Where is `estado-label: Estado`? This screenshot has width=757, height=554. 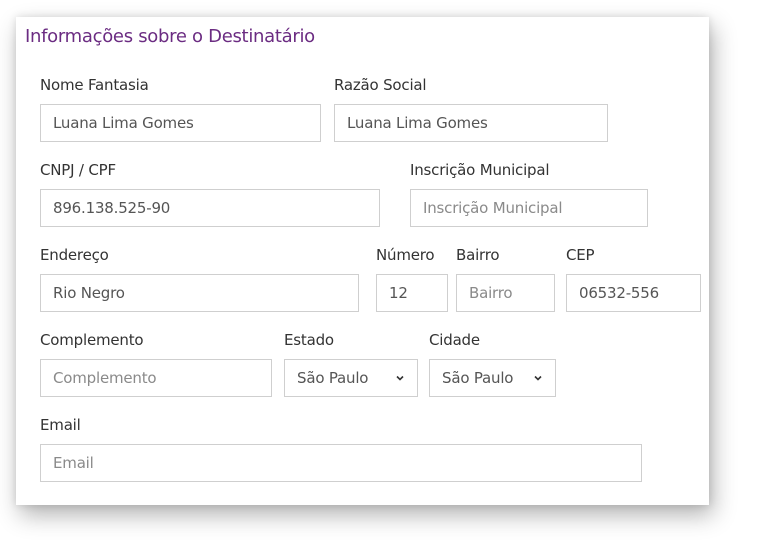
estado-label: Estado is located at coordinates (309, 340).